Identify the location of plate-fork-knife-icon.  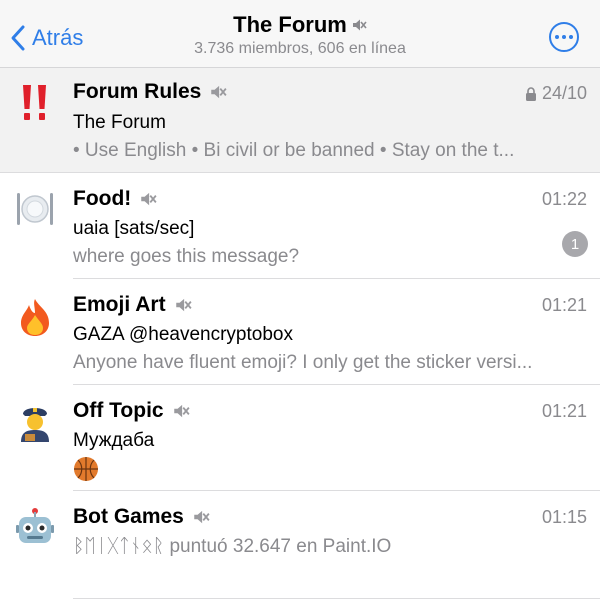
(35, 209).